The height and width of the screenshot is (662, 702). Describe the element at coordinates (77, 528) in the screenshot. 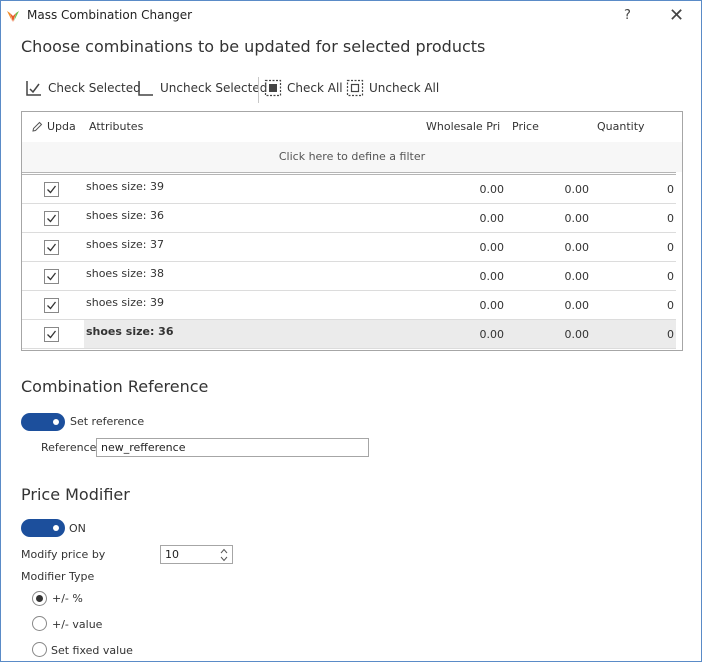

I see `price-modifier-toggle-label: ON` at that location.